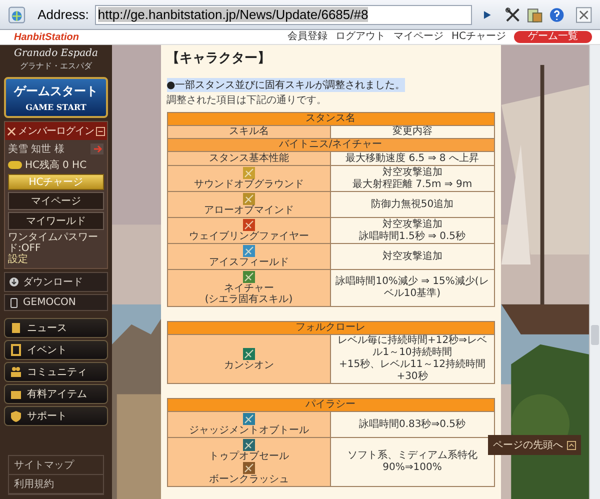 The width and height of the screenshot is (600, 499). I want to click on skill-name: カンシオン, so click(249, 365).